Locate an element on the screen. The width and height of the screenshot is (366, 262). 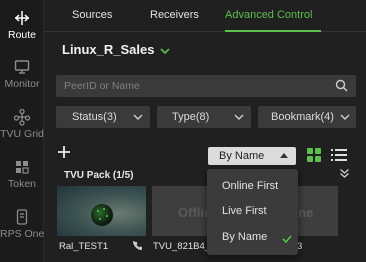
token-icon is located at coordinates (22, 167).